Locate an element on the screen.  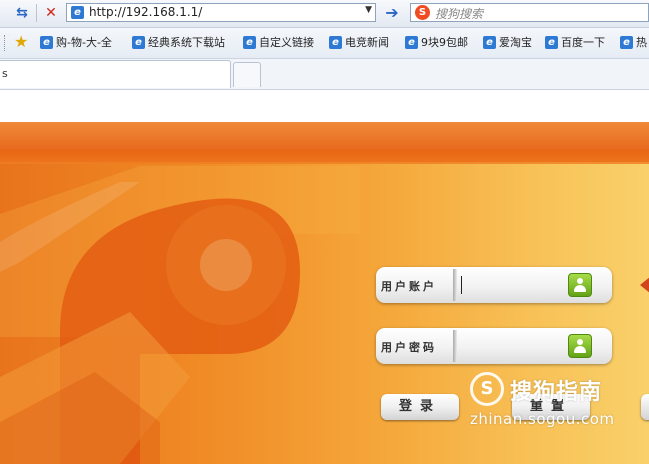
favorites-star-icon: ★ is located at coordinates (21, 42).